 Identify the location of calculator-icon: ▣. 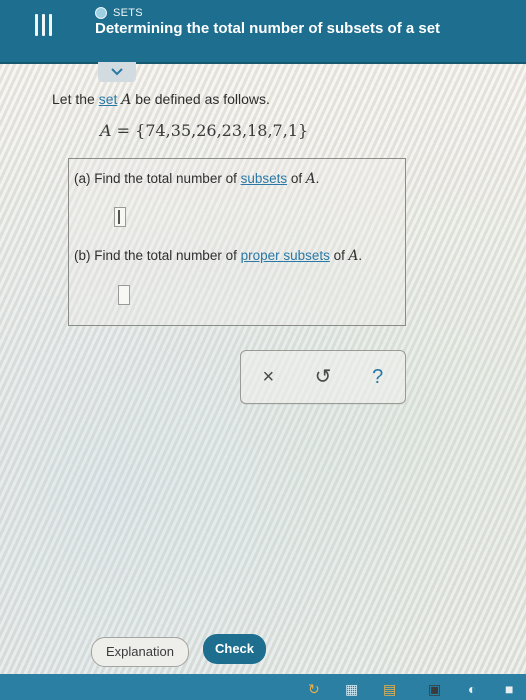
(434, 689).